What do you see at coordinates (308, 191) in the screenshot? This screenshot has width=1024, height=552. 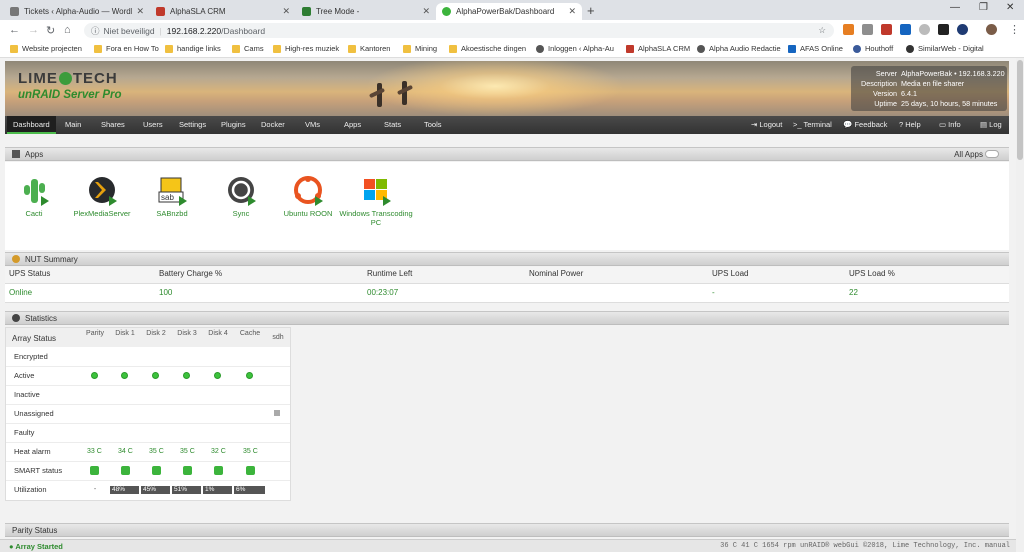 I see `ubuntu-icon` at bounding box center [308, 191].